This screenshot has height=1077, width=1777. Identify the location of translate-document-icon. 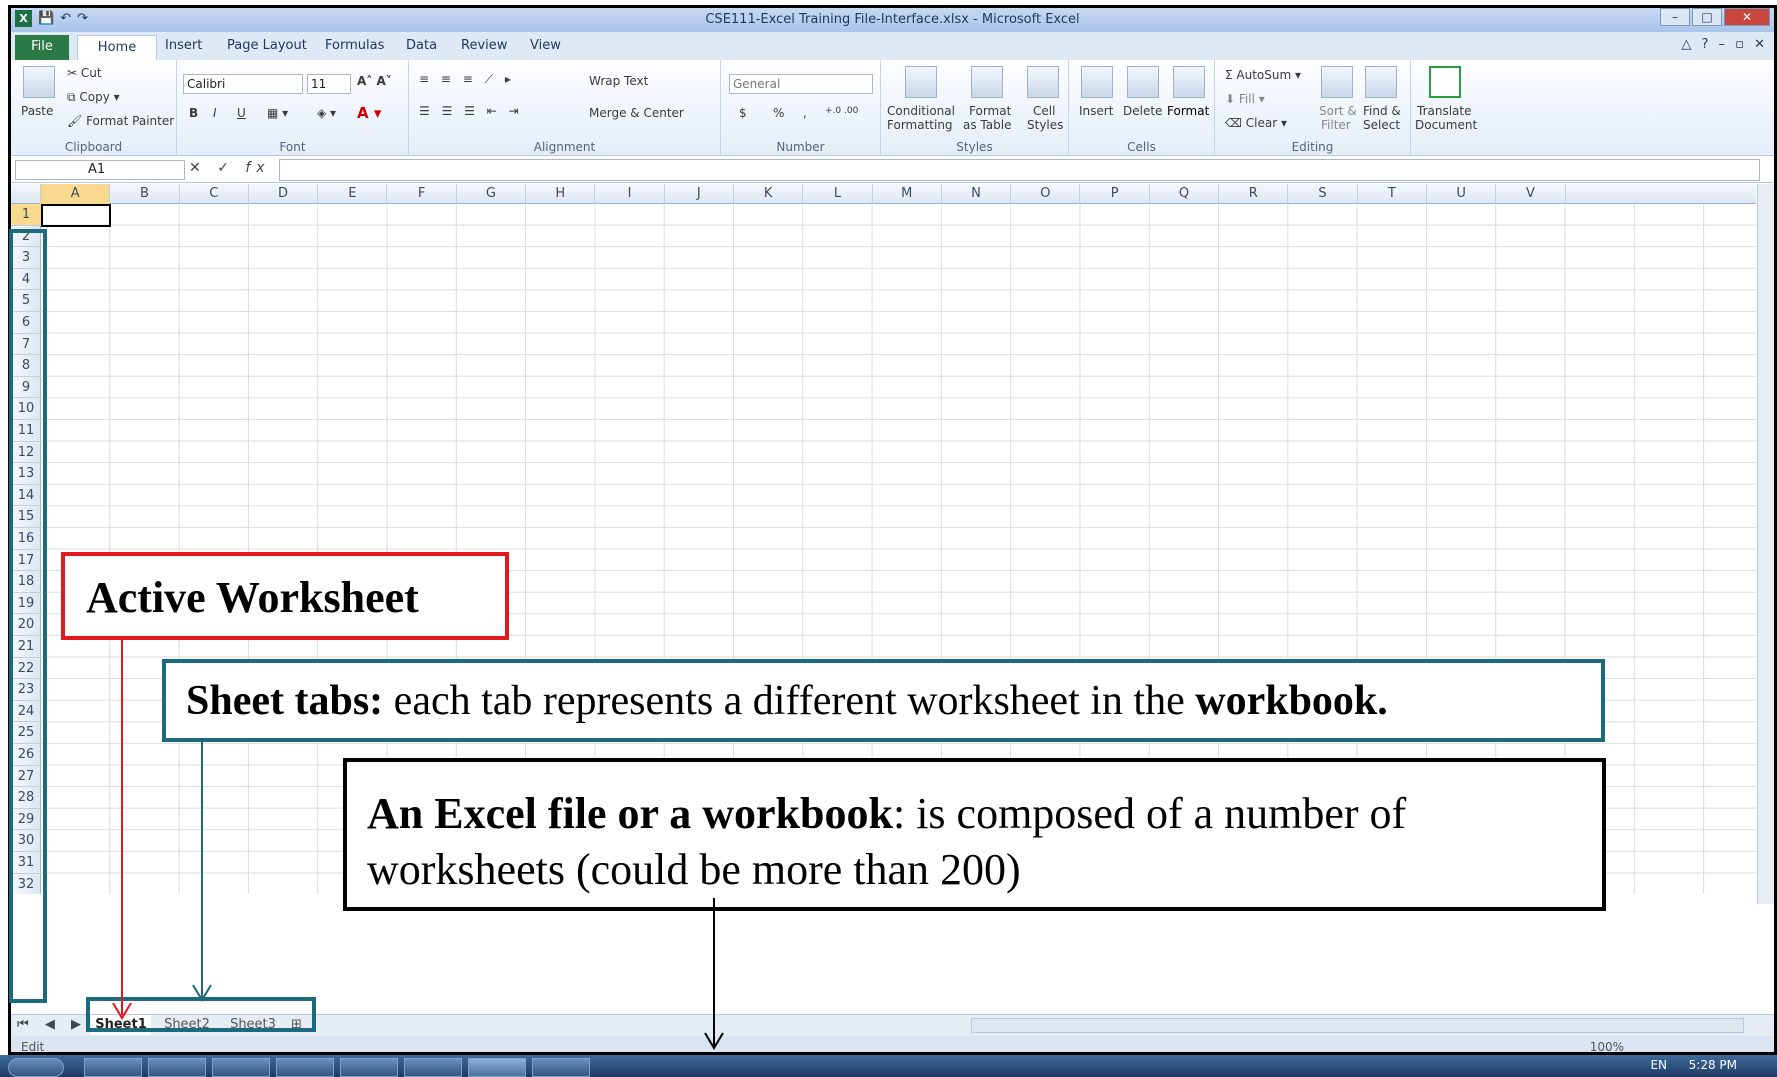
(1445, 82).